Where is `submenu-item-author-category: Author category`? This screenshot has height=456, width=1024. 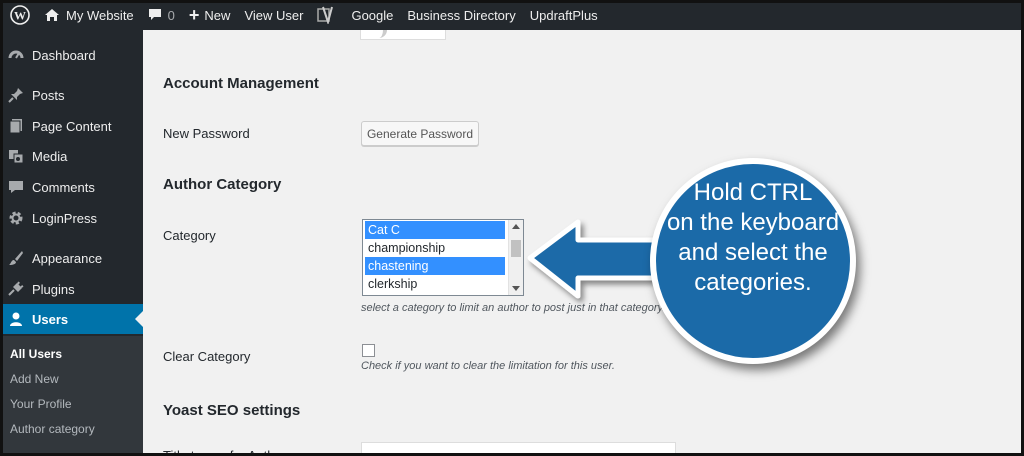 submenu-item-author-category: Author category is located at coordinates (52, 429).